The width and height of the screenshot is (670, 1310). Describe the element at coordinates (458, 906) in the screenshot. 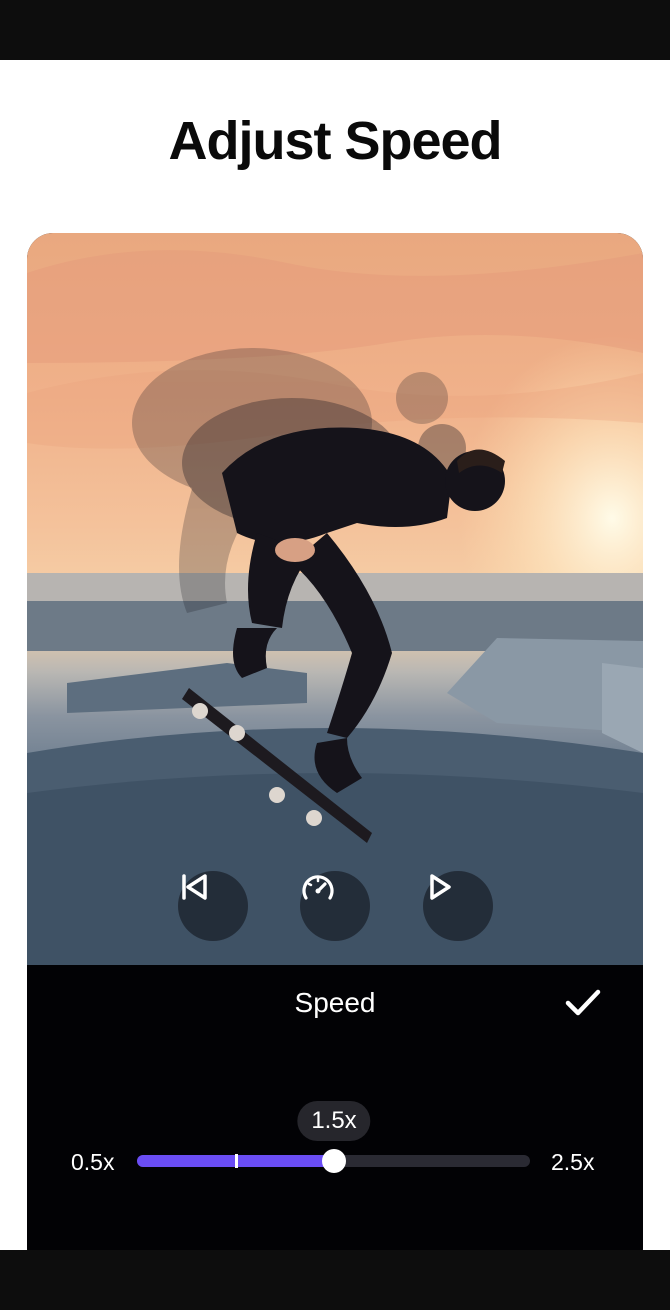

I see `play-button` at that location.